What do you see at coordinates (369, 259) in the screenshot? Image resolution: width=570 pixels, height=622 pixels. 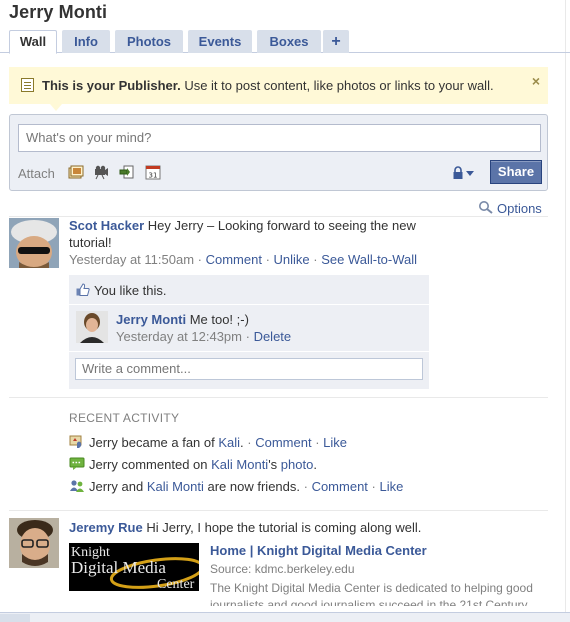 I see `wall-to-wall-link: See Wall-to-Wall` at bounding box center [369, 259].